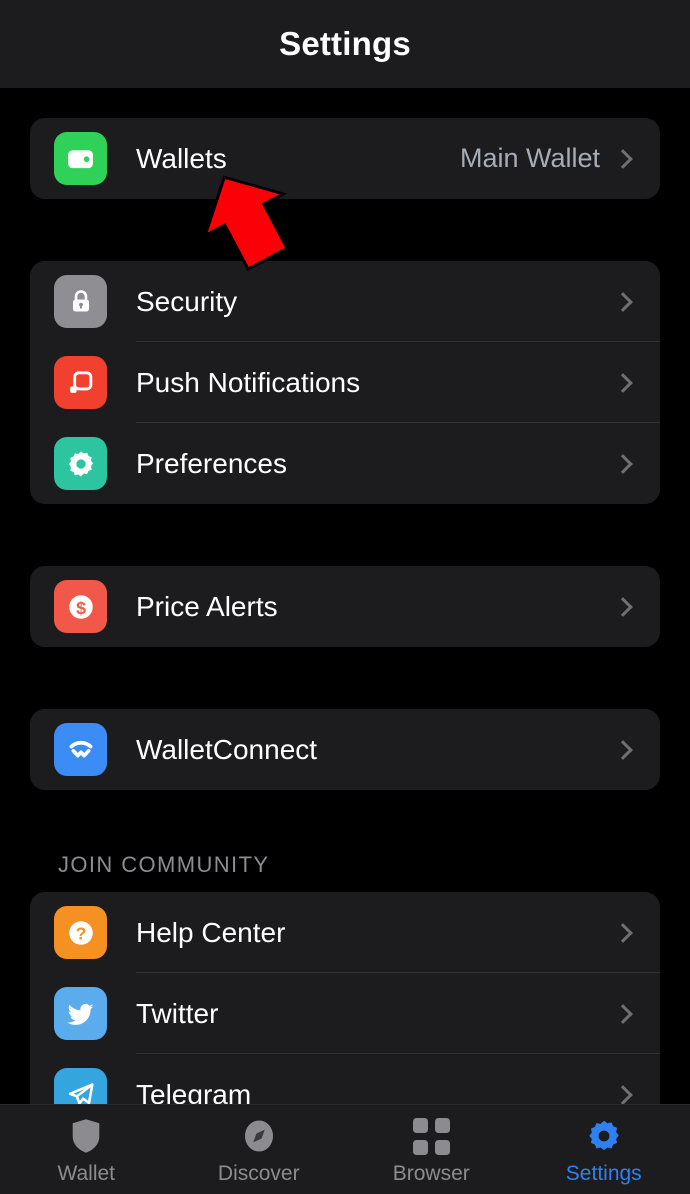  I want to click on page-title: Settings, so click(345, 43).